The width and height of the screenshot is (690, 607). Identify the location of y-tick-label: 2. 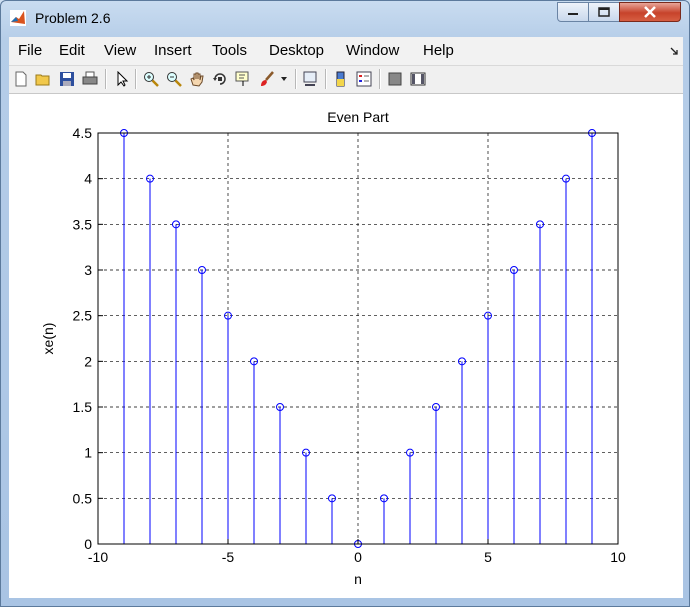
(88, 361).